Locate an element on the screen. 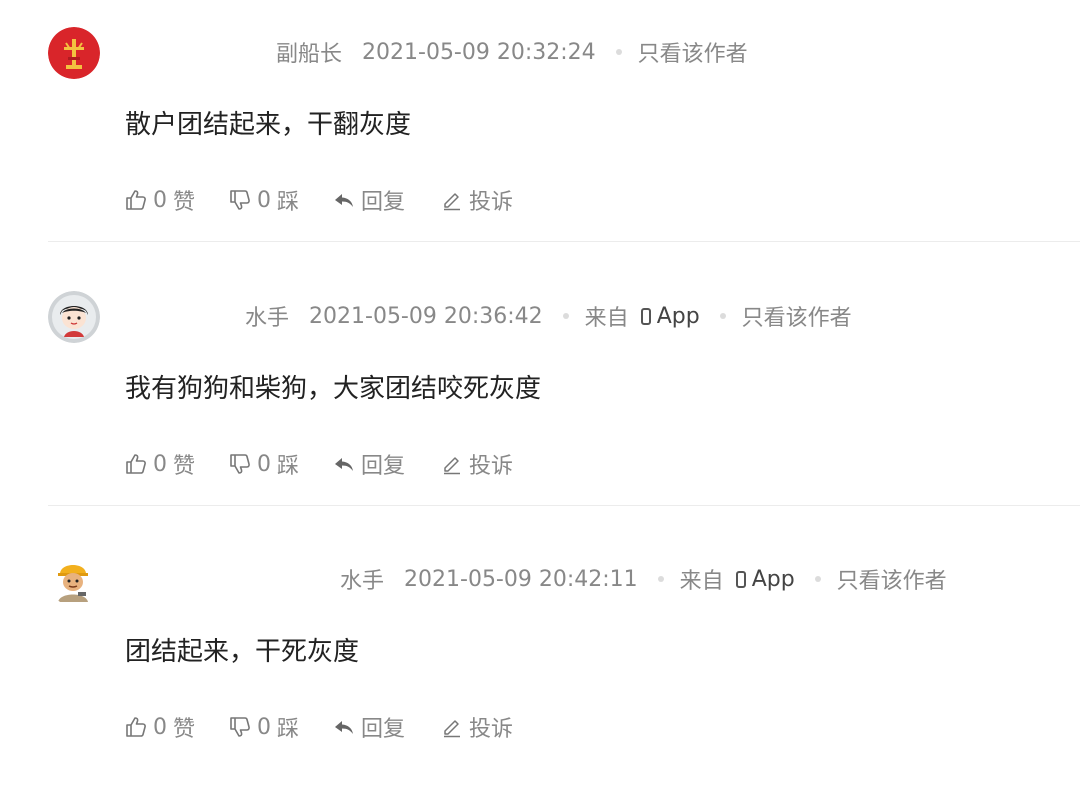 The width and height of the screenshot is (1080, 791). comment-meta: 副船长 2021-05-09 20:32:24 只看该作者 is located at coordinates (512, 52).